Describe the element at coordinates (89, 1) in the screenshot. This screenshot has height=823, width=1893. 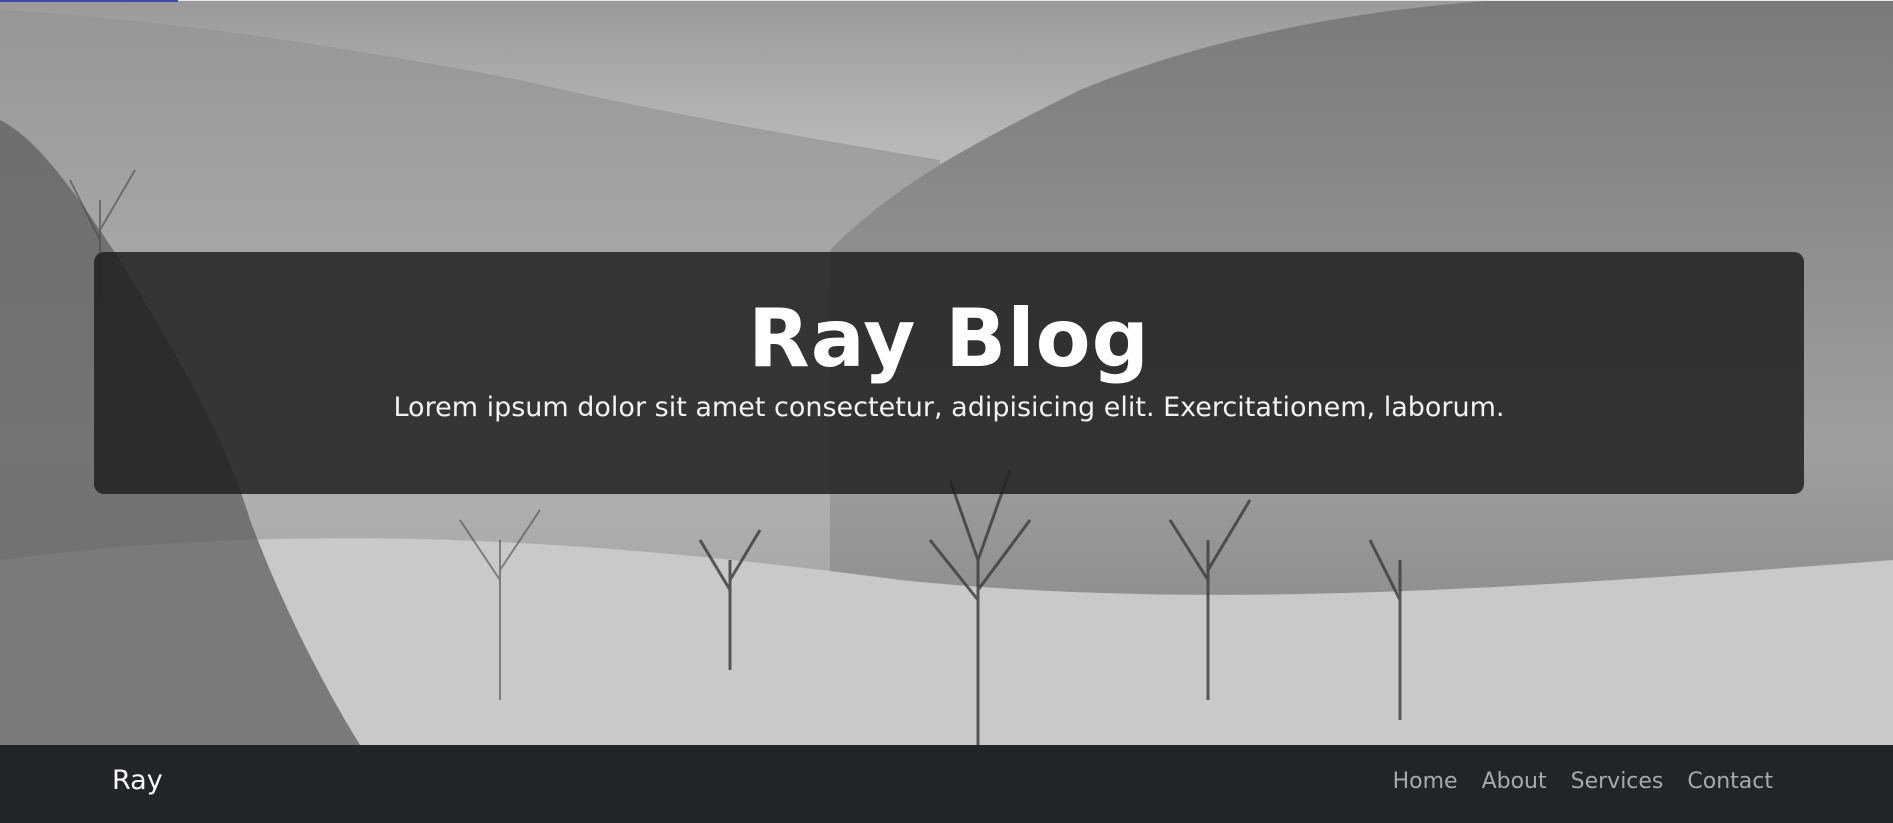
I see `top-accent-line` at that location.